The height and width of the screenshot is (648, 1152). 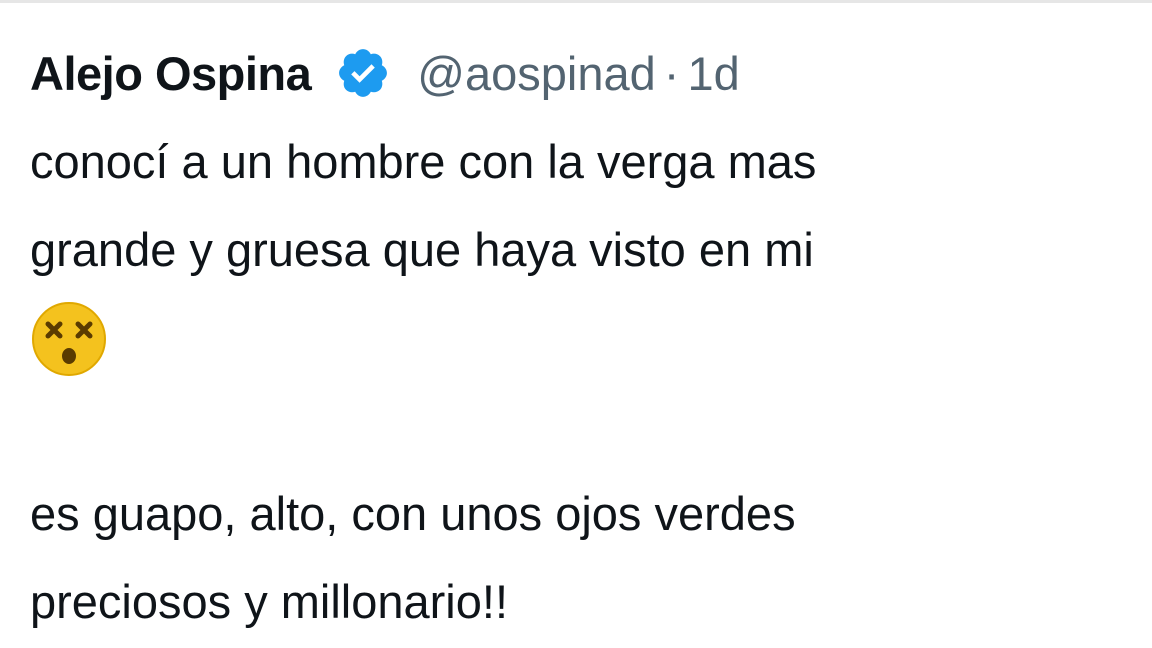 I want to click on emoji-line, so click(x=591, y=338).